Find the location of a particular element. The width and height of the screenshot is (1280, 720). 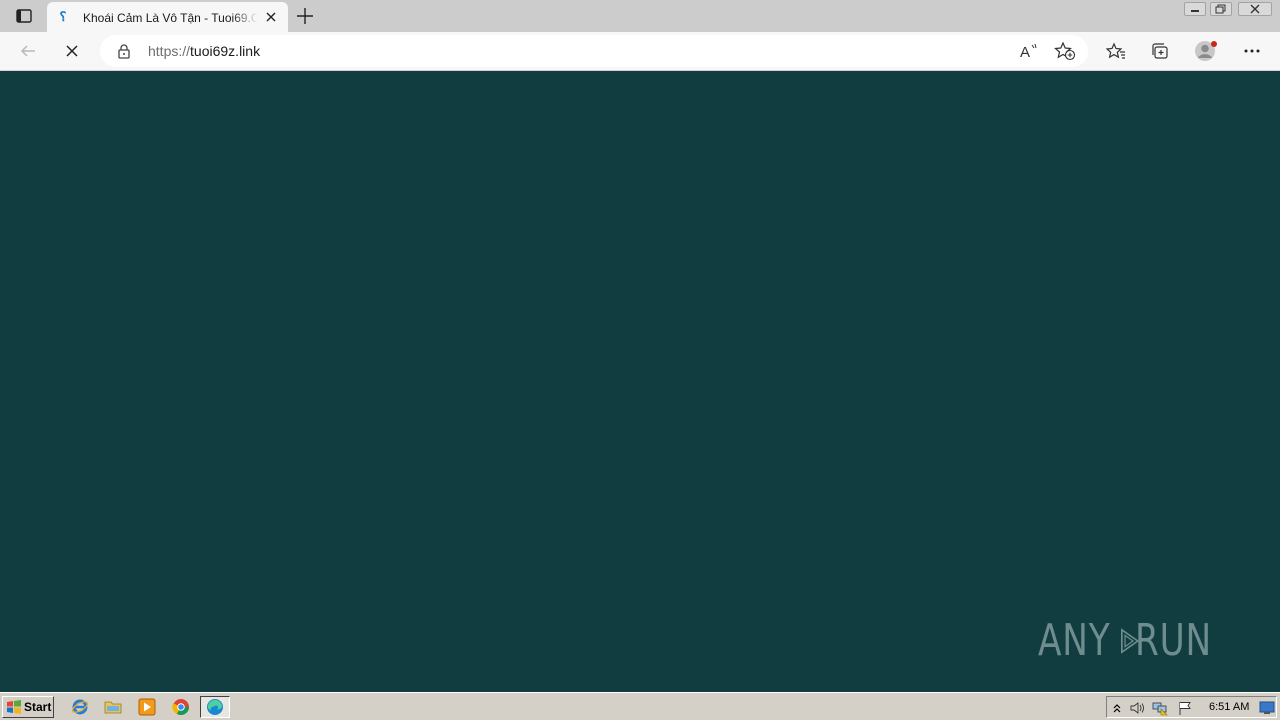

minimize-button is located at coordinates (1195, 9).